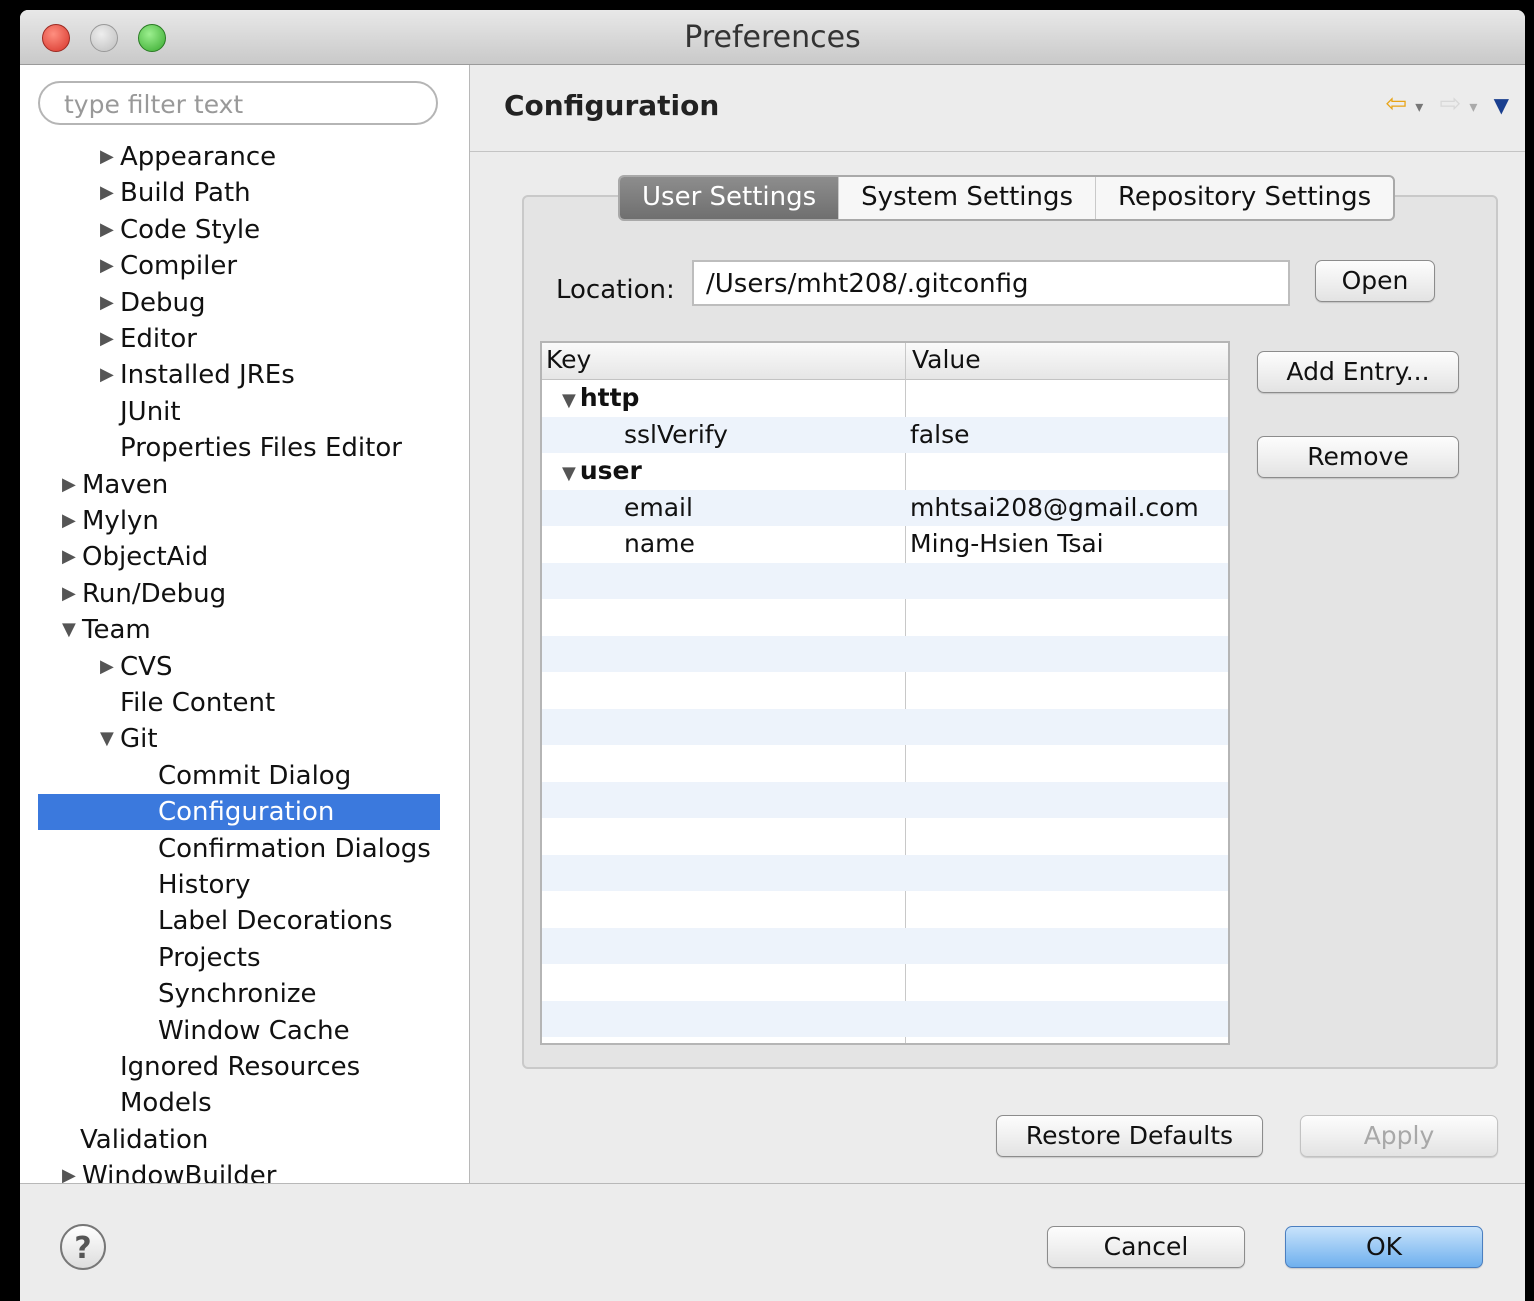  I want to click on tab-system-settings: System Settings, so click(968, 198).